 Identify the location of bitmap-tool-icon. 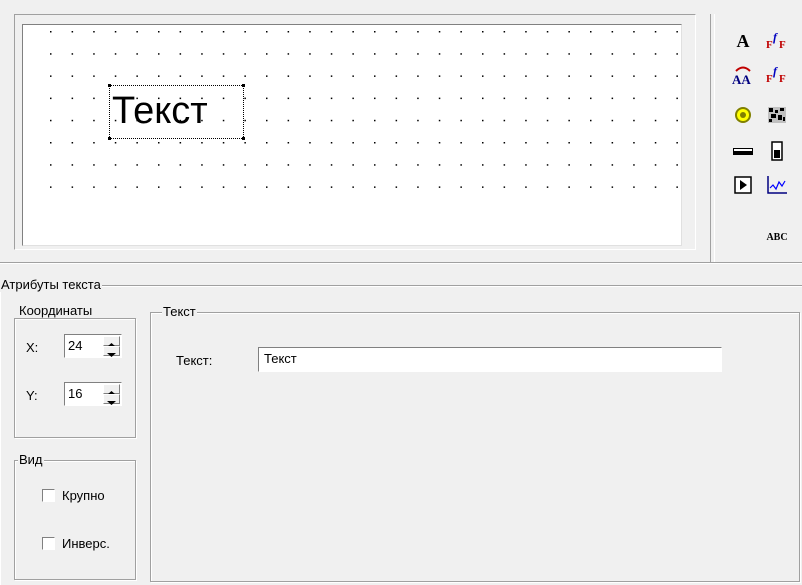
(777, 115).